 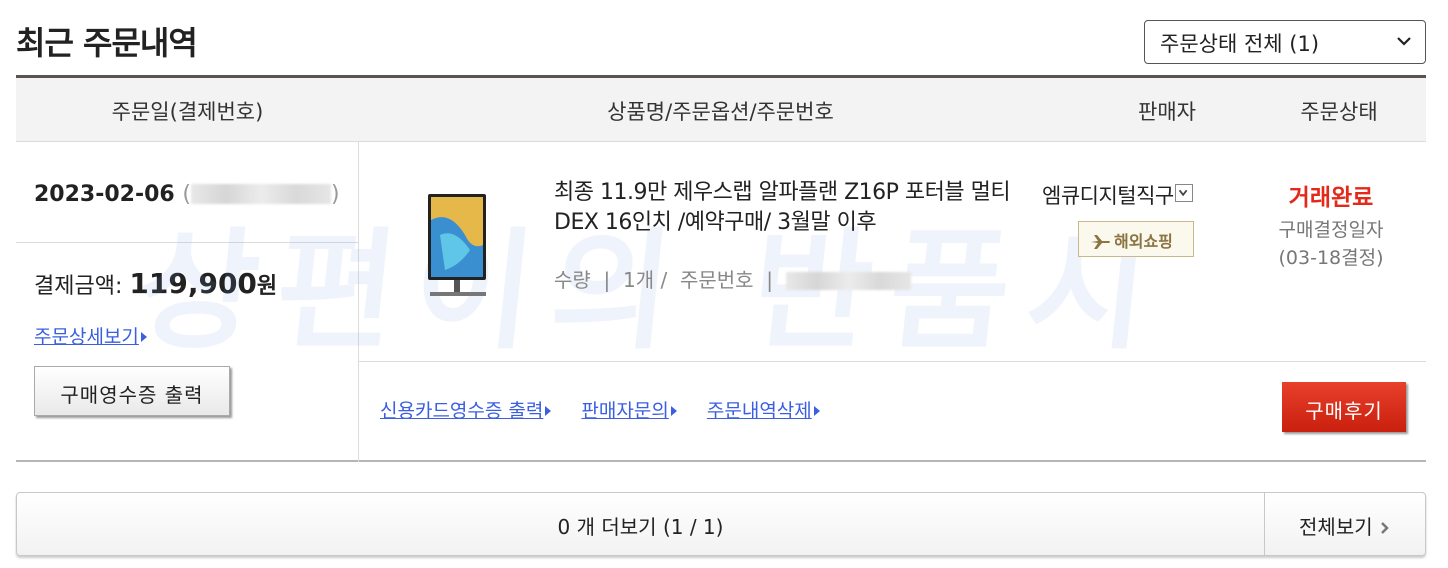 I want to click on order-status-filter: 주문상태 전체 (1), so click(x=1285, y=42).